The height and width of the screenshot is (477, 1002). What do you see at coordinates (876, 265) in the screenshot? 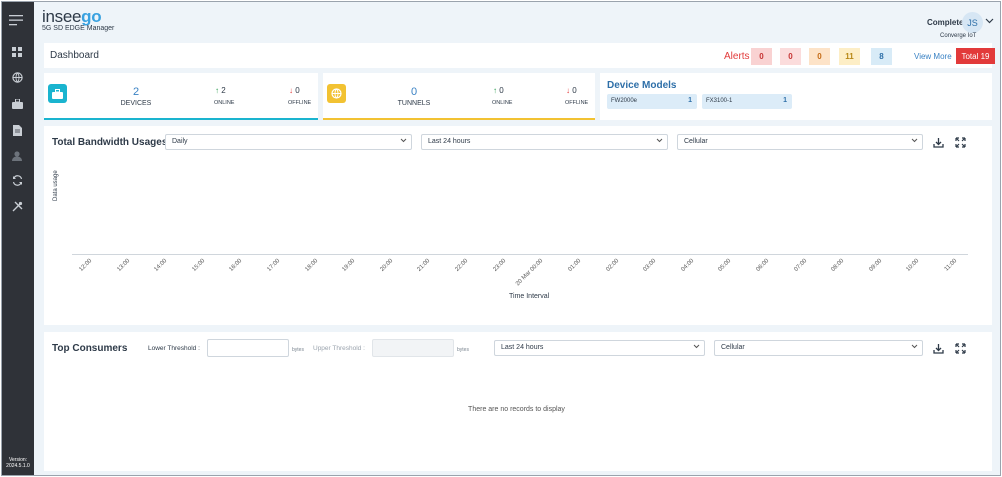
I see `x-tick-label: 09:00` at bounding box center [876, 265].